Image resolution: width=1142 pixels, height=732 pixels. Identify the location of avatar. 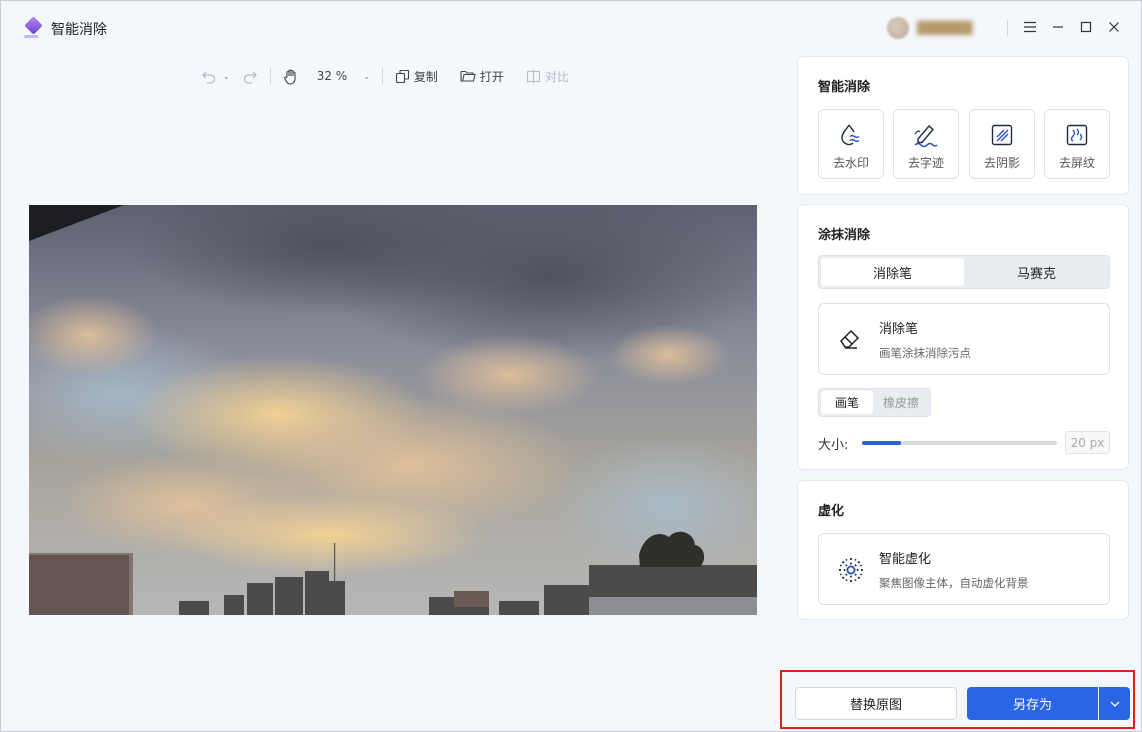
(898, 28).